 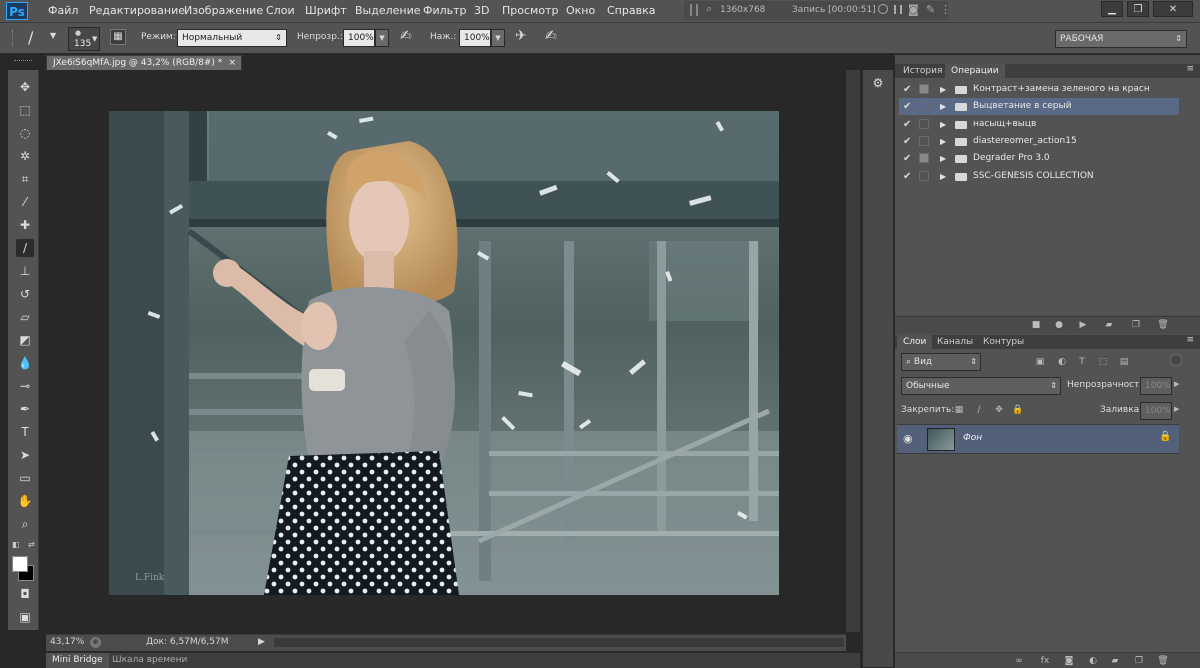 I want to click on path-select-tool-icon: ➤, so click(x=25, y=455).